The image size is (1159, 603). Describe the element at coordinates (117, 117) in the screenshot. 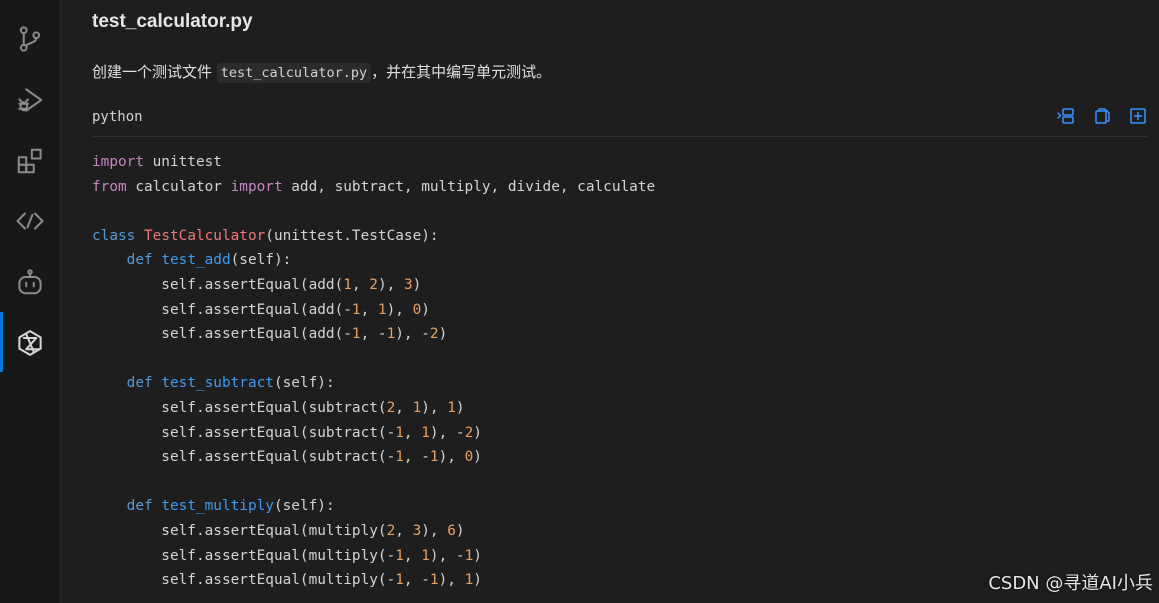

I see `code-language-label: python` at that location.